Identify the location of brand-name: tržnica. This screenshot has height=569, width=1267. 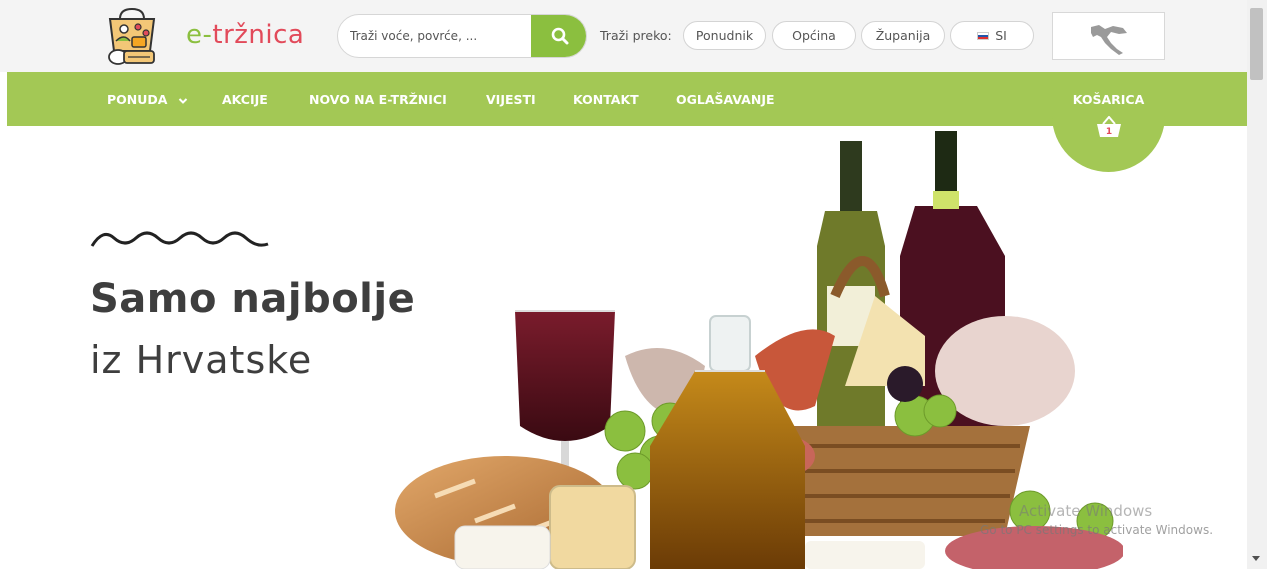
(258, 35).